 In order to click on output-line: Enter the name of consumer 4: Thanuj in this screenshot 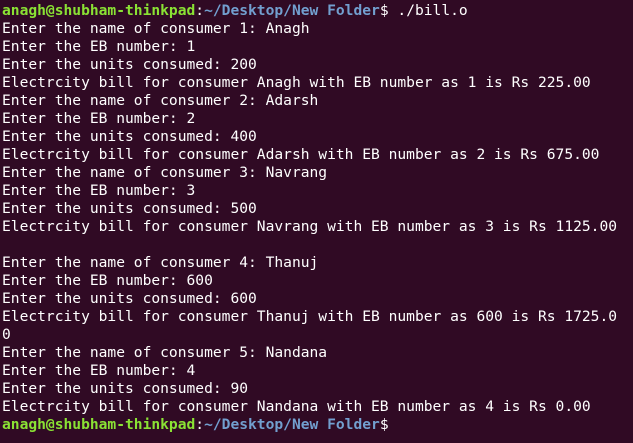, I will do `click(160, 262)`.